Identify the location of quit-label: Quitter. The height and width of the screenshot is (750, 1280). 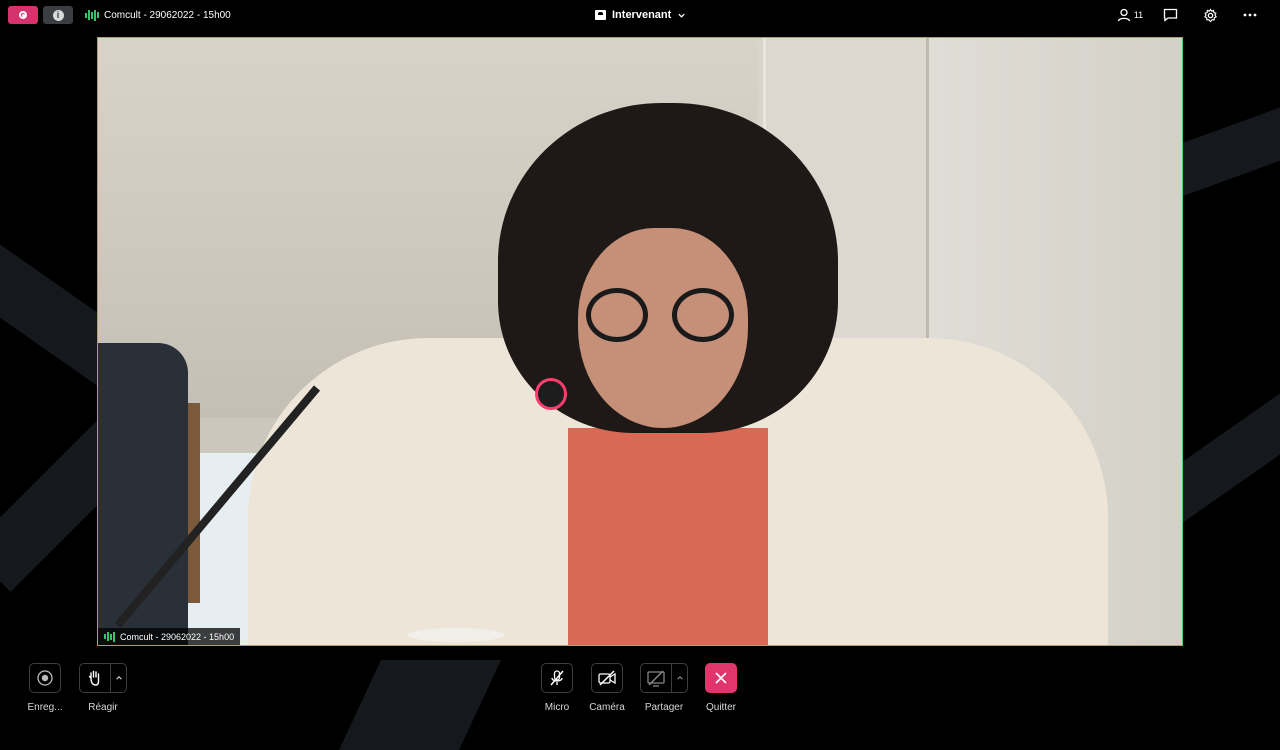
(720, 707).